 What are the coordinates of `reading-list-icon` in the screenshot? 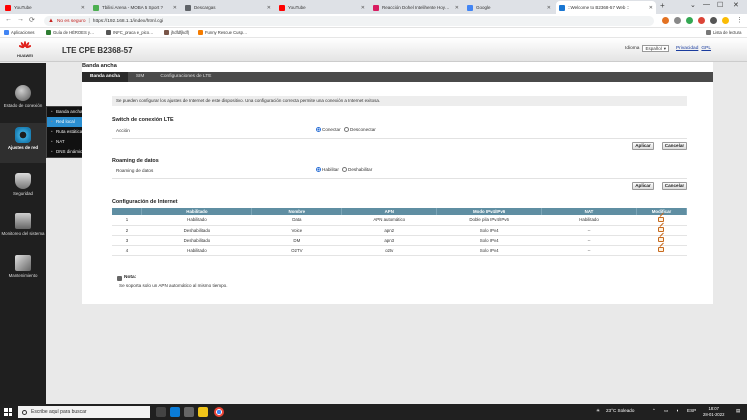 It's located at (708, 32).